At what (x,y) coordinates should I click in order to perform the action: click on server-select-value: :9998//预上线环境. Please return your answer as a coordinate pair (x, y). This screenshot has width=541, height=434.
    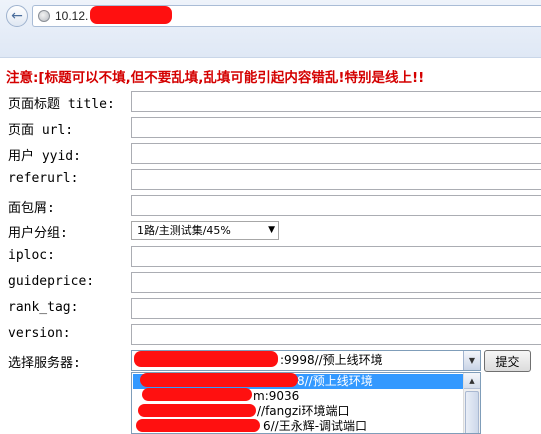
    Looking at the image, I should click on (331, 360).